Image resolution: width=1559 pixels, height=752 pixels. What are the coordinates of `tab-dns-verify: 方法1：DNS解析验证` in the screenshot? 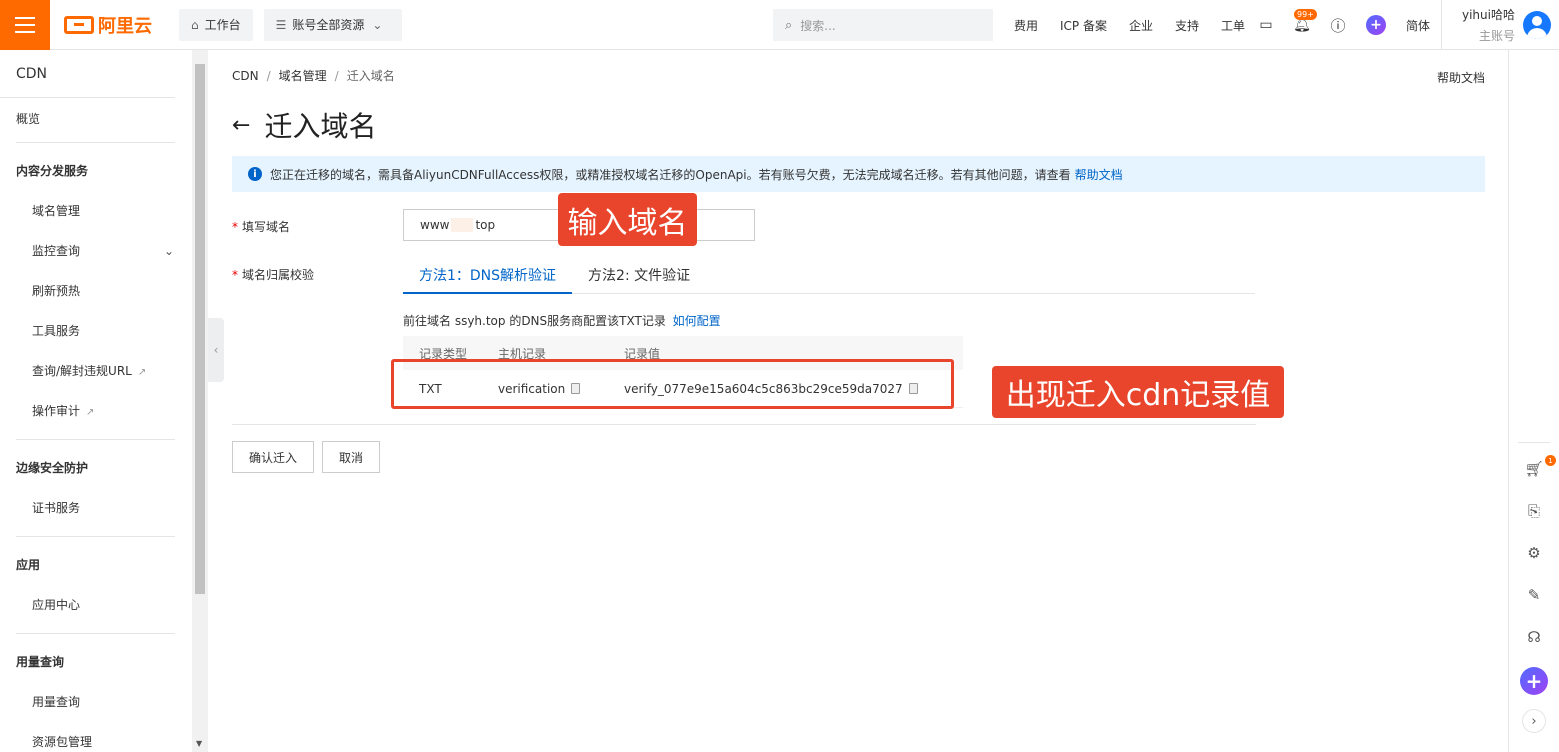 It's located at (488, 277).